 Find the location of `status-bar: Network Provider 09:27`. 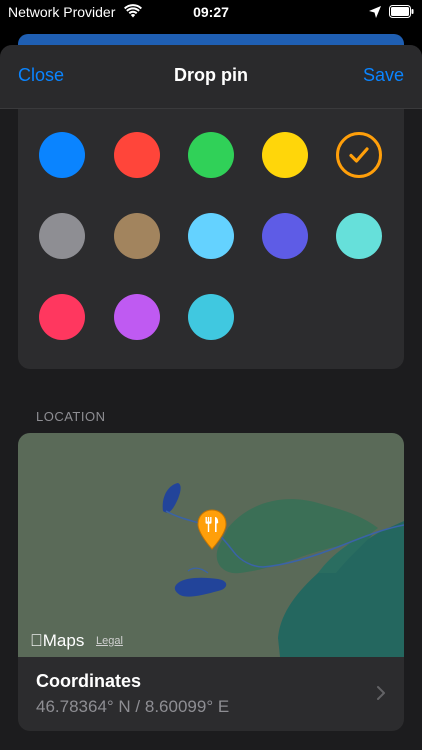

status-bar: Network Provider 09:27 is located at coordinates (211, 13).